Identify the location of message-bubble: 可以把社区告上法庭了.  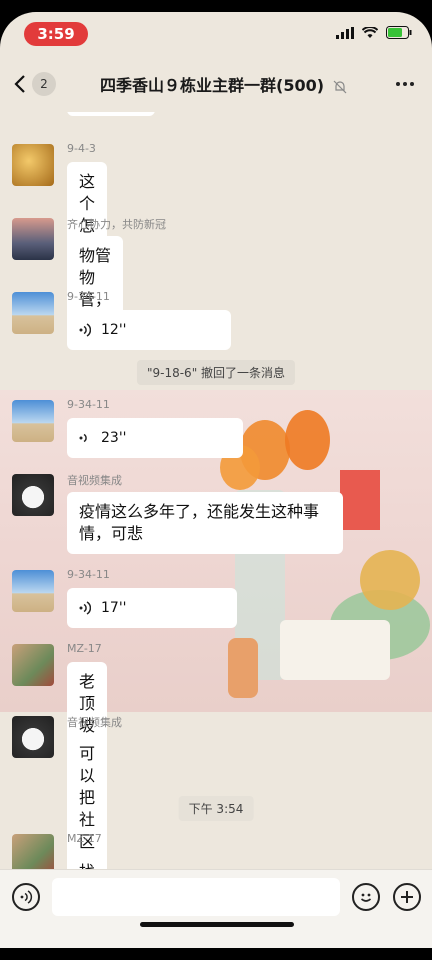
(87, 801).